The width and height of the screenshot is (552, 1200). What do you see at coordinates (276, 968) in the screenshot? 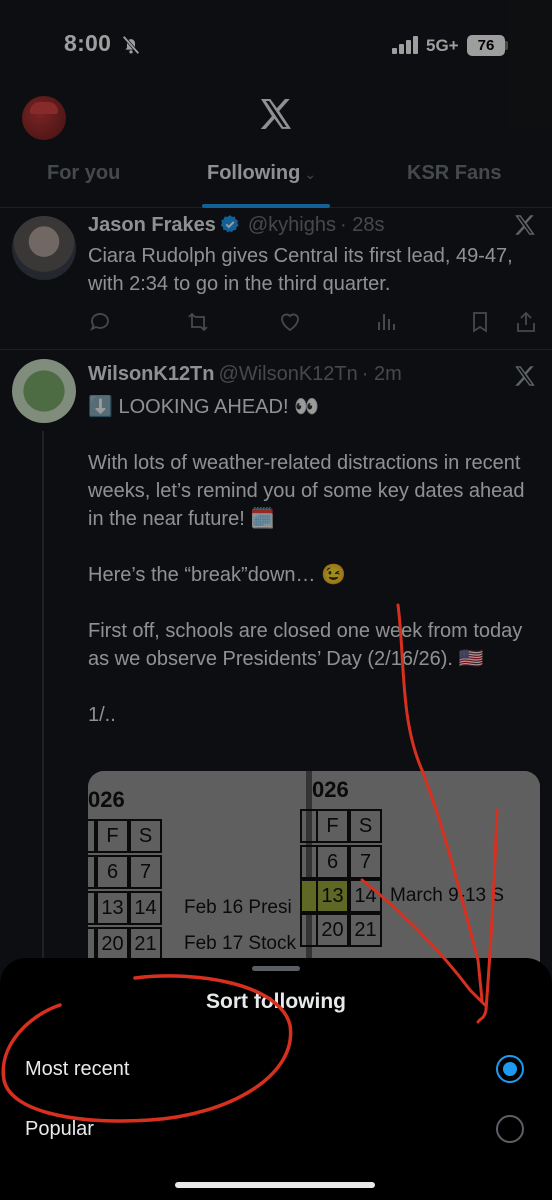
I see `sheet-grabber` at bounding box center [276, 968].